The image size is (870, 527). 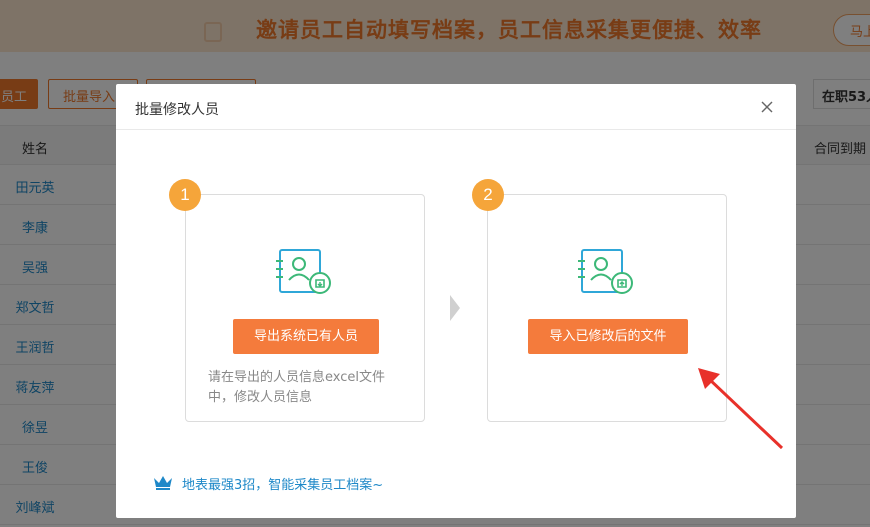 What do you see at coordinates (605, 271) in the screenshot?
I see `contact-card-import-icon` at bounding box center [605, 271].